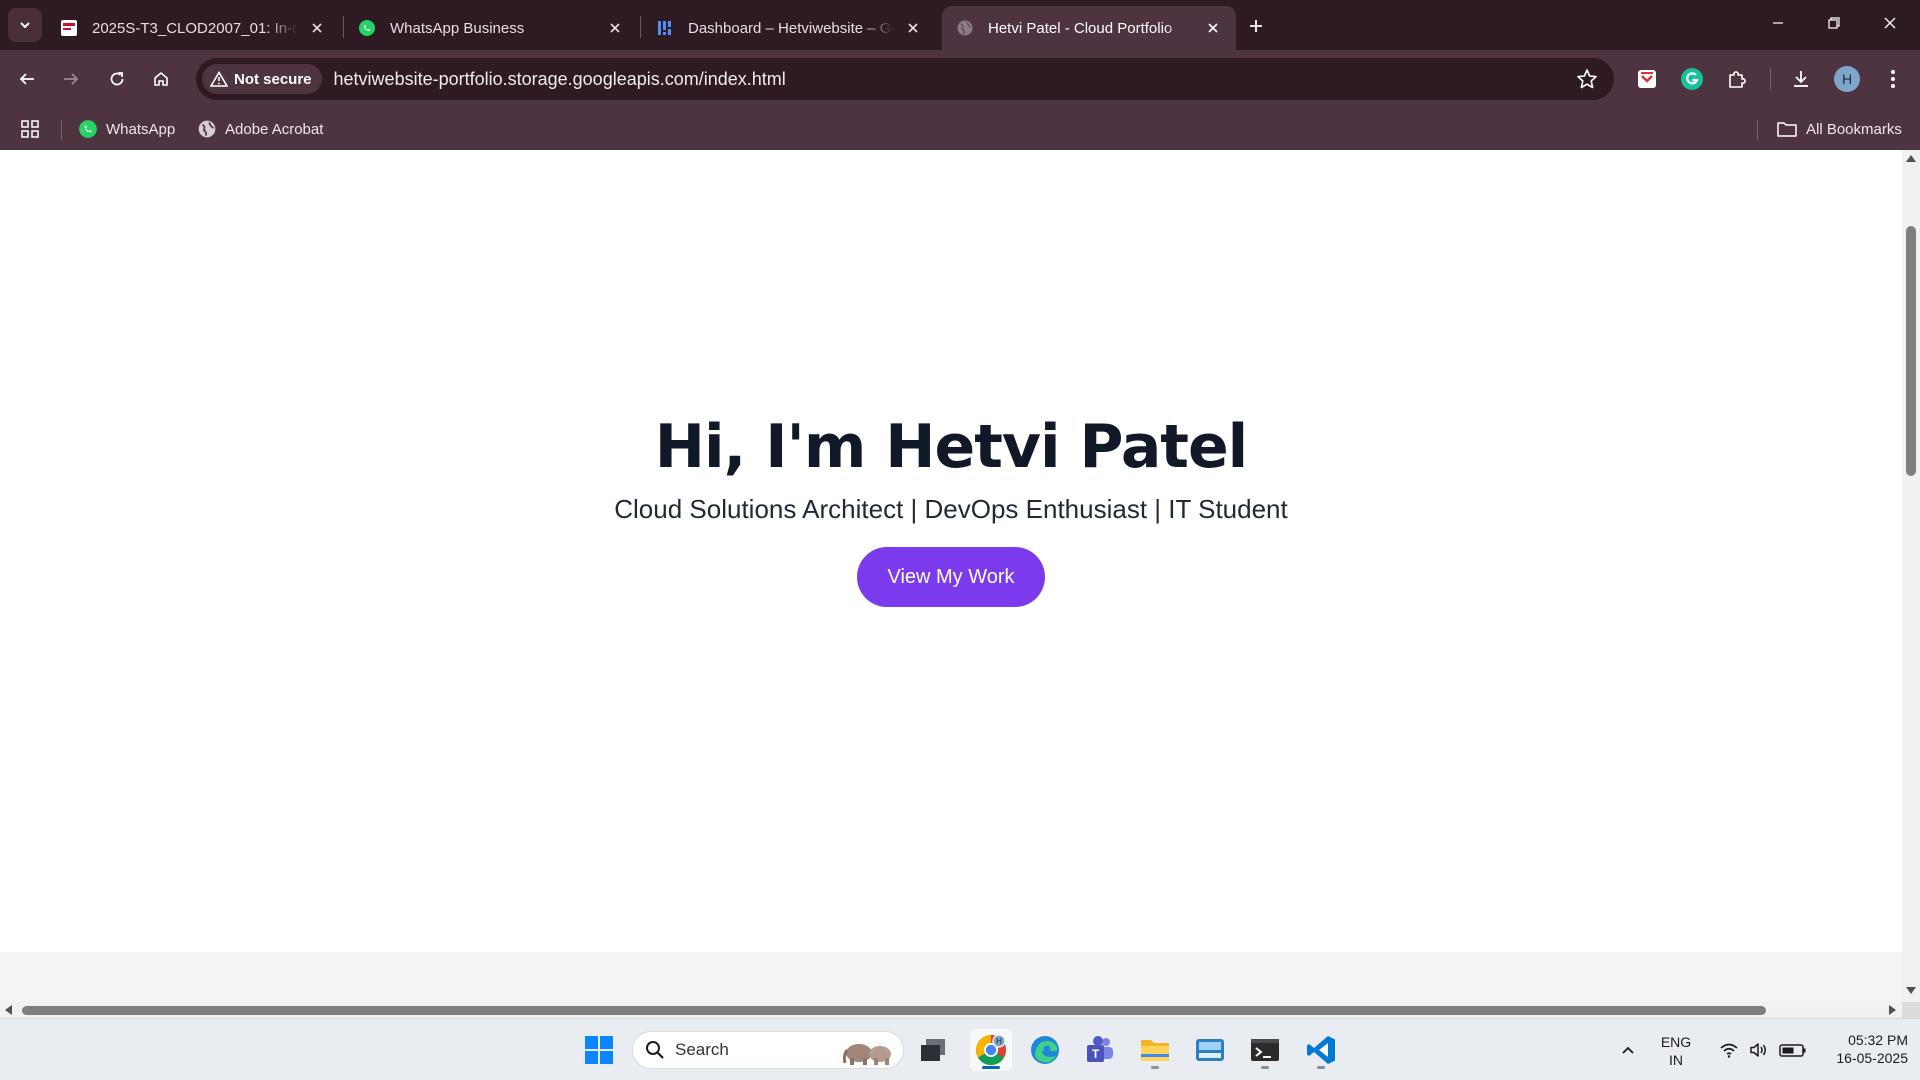 The height and width of the screenshot is (1080, 1920). Describe the element at coordinates (1628, 1050) in the screenshot. I see `show-hidden-icons-button` at that location.